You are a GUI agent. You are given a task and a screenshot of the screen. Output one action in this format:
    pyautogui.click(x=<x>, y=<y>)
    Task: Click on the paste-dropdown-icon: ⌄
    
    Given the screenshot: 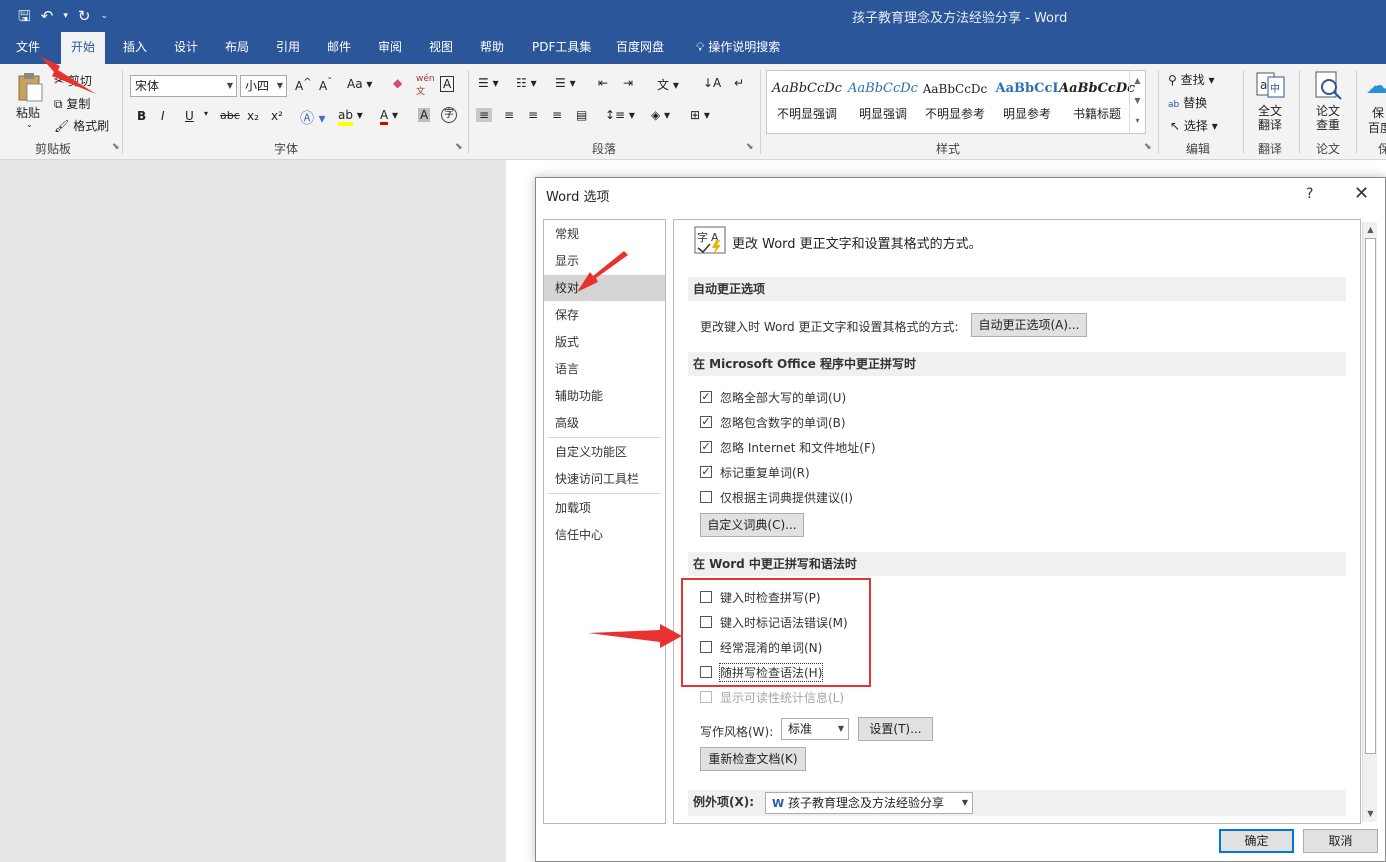 What is the action you would take?
    pyautogui.click(x=29, y=124)
    